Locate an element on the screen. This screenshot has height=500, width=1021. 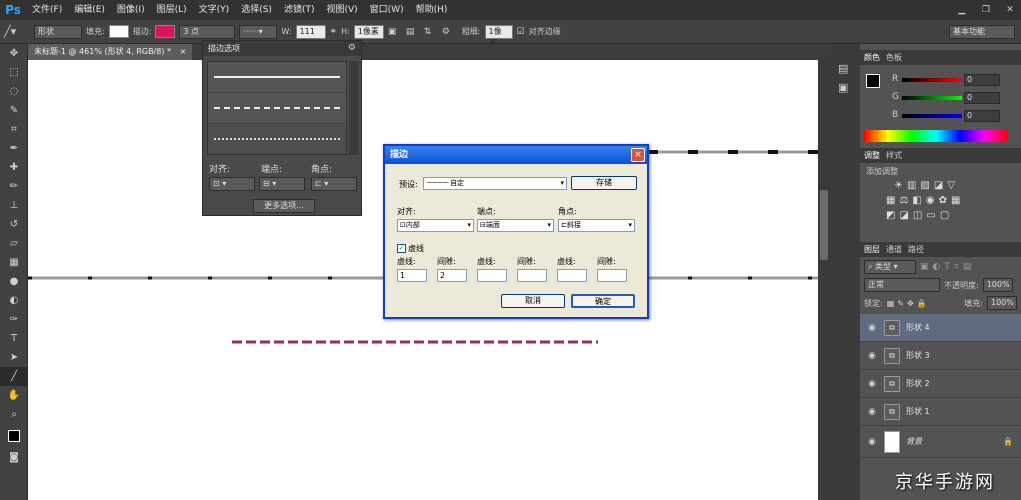
hand-tool-icon: ✋ is located at coordinates (14, 395).